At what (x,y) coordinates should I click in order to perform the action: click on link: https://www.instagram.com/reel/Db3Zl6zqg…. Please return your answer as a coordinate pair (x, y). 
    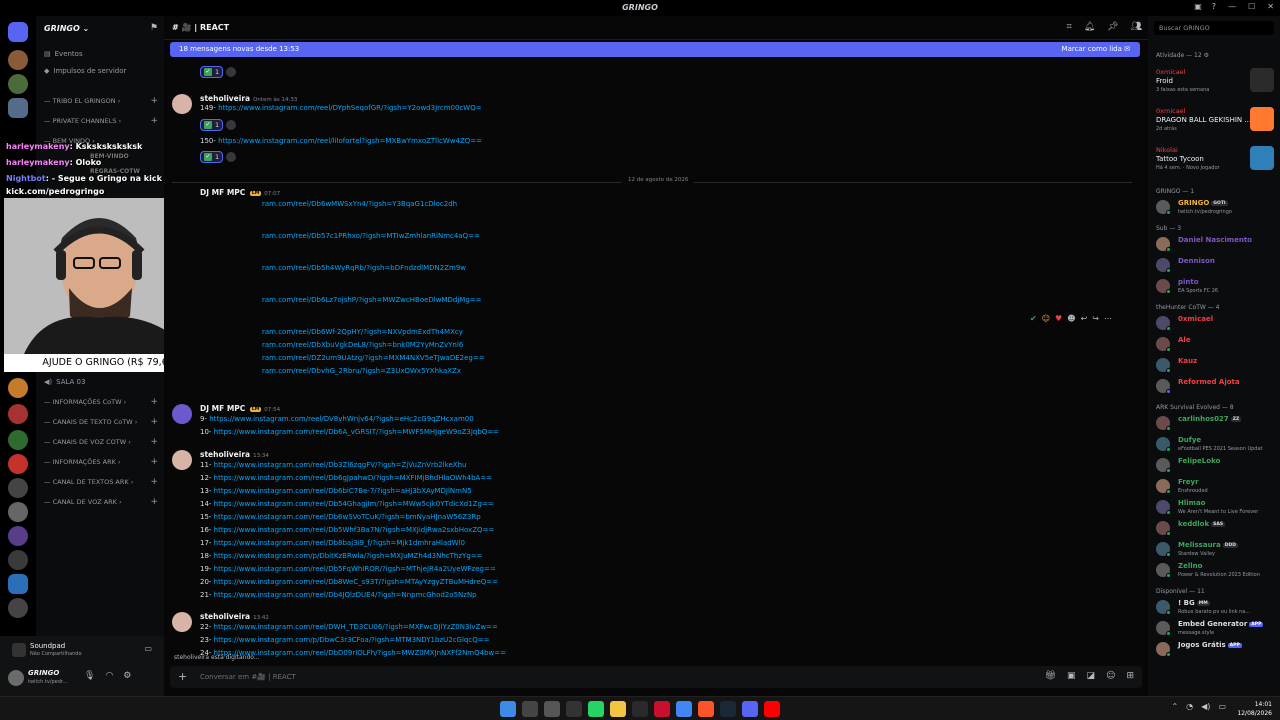
    Looking at the image, I should click on (340, 465).